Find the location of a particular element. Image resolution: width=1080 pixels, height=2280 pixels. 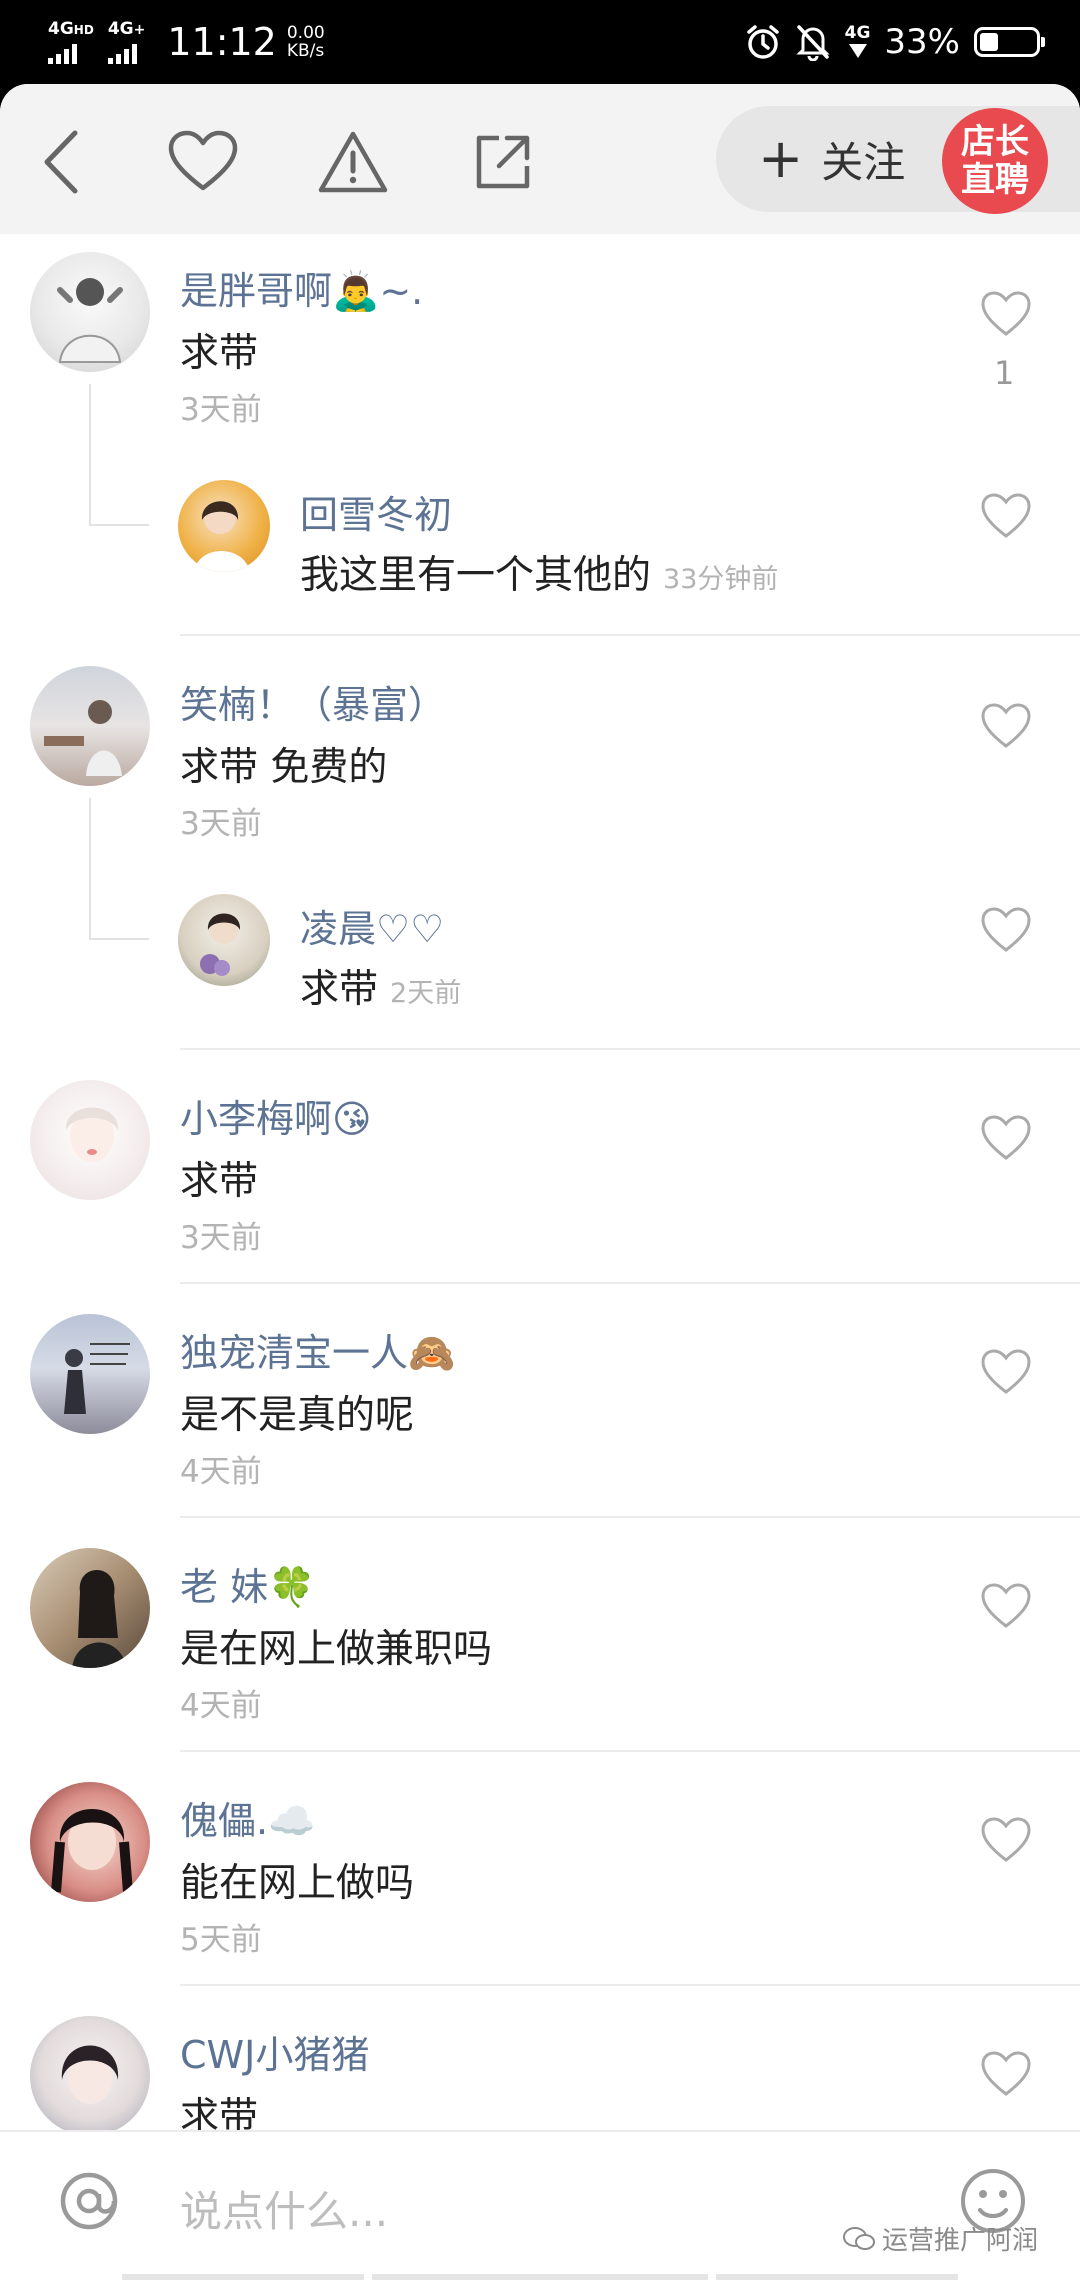

comment-text: 是在网上做兼职吗 is located at coordinates (336, 1649).